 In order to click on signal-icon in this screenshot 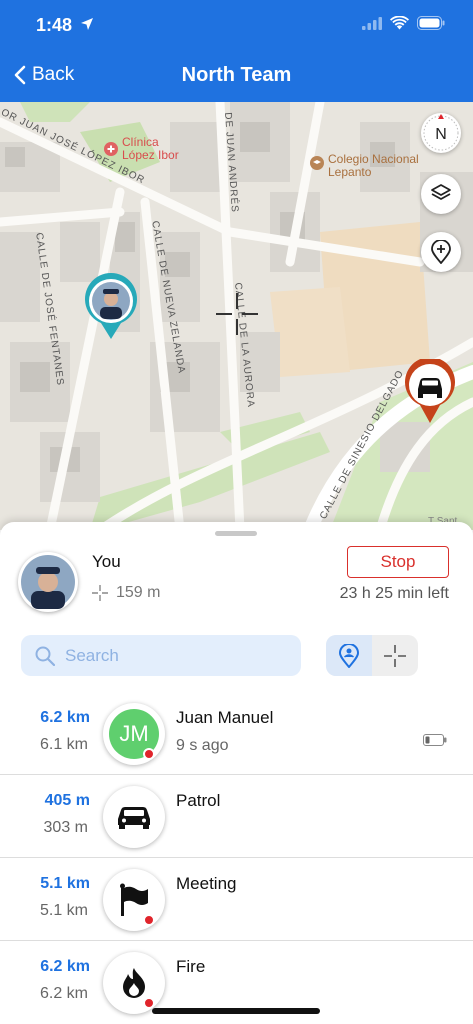, I will do `click(372, 23)`.